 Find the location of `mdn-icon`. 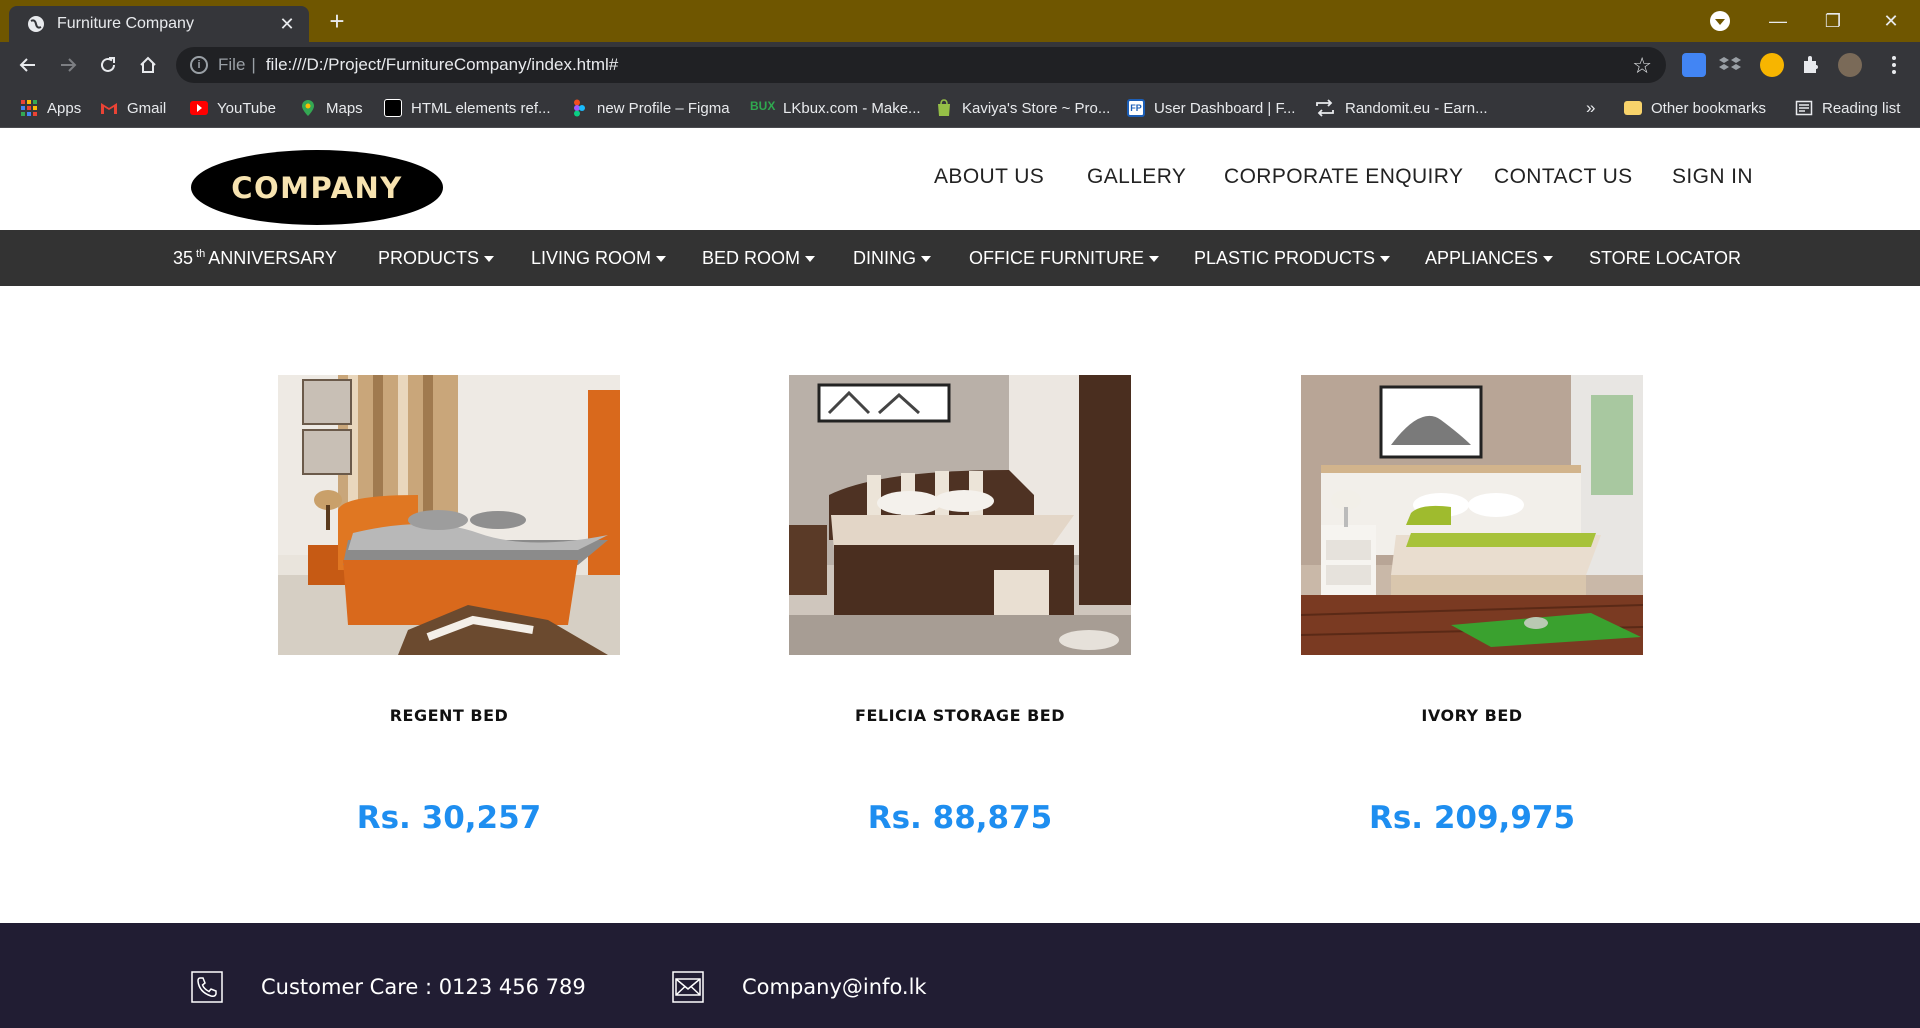

mdn-icon is located at coordinates (393, 108).